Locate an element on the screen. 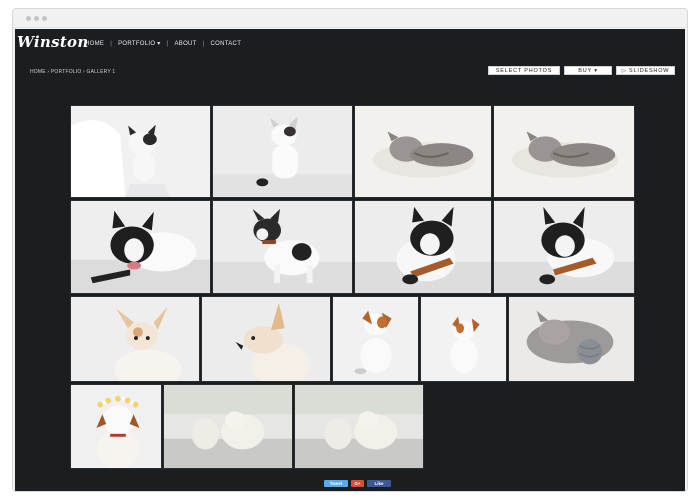 The image size is (700, 500). site-logo: Winston is located at coordinates (53, 42).